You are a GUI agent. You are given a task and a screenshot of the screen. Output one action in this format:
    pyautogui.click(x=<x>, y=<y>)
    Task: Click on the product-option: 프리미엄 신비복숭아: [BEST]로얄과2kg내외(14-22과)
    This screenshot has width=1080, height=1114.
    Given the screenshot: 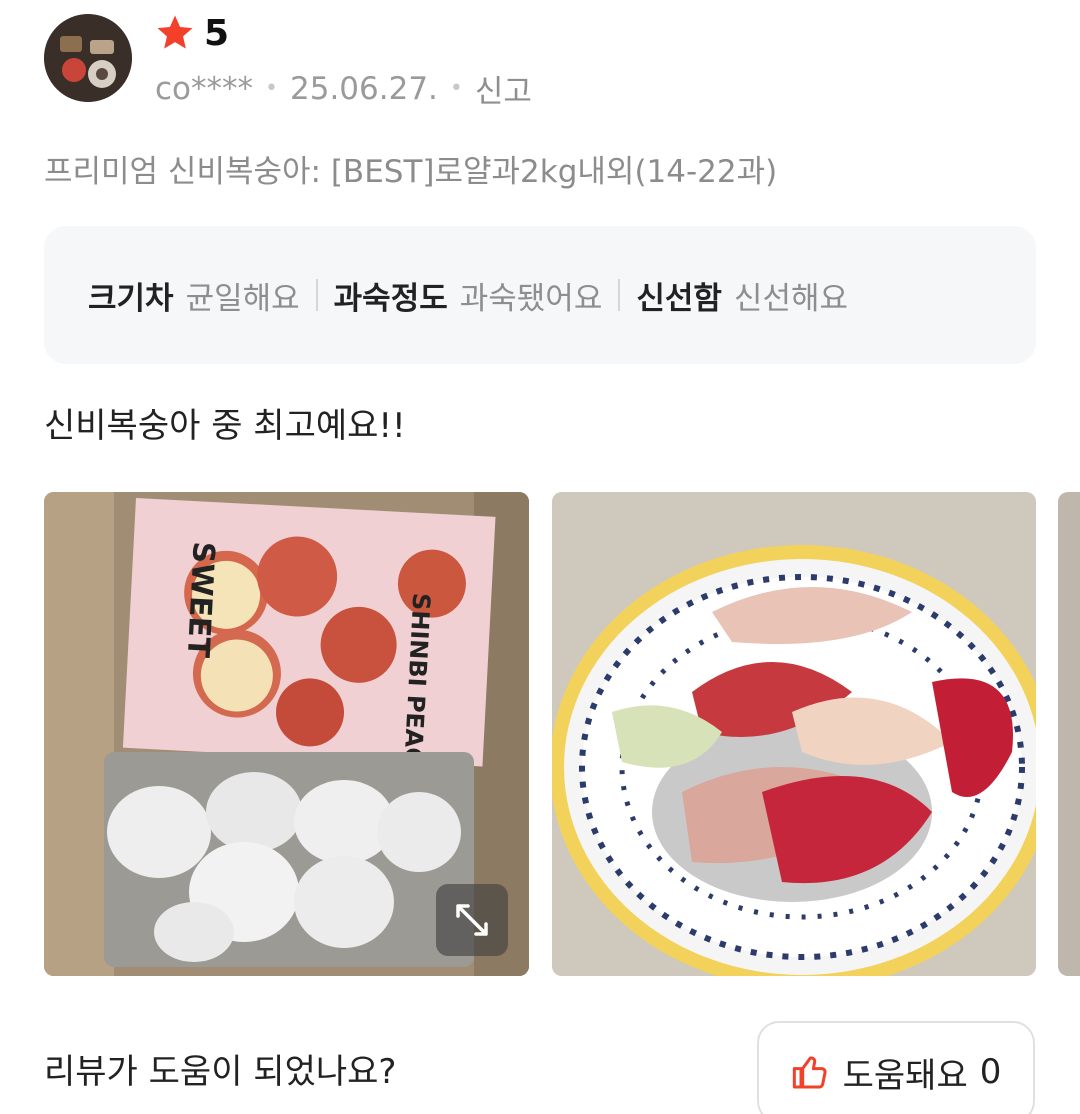 What is the action you would take?
    pyautogui.click(x=411, y=172)
    